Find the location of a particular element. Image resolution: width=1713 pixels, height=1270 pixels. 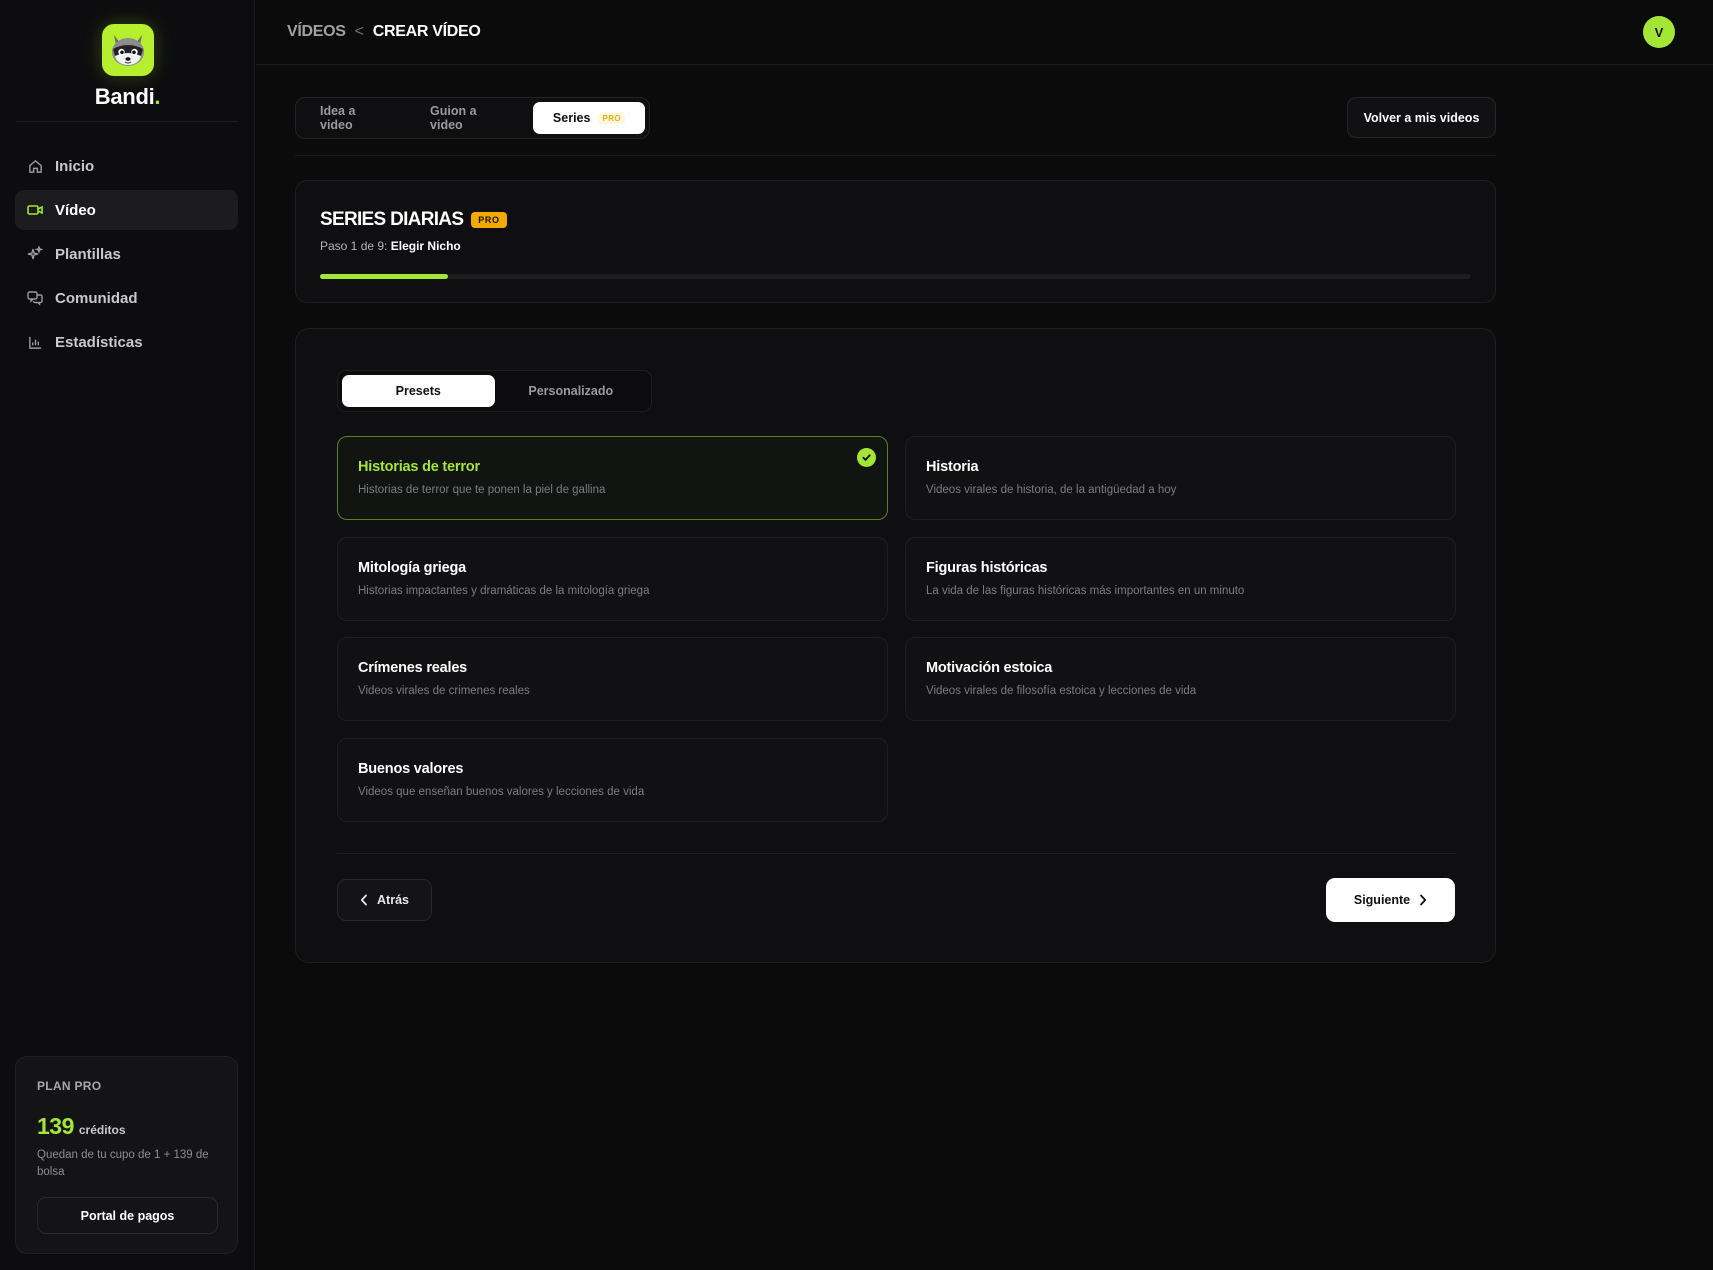

tab-presets: Presets is located at coordinates (418, 391).